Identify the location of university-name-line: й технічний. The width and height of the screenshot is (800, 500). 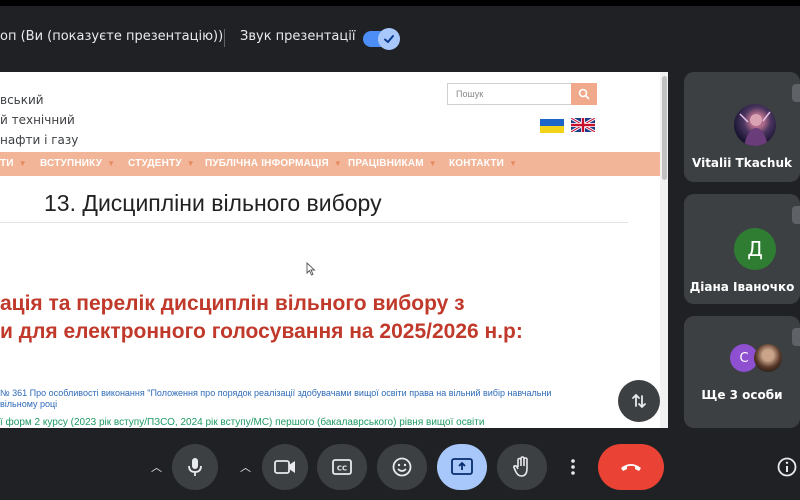
(37, 120).